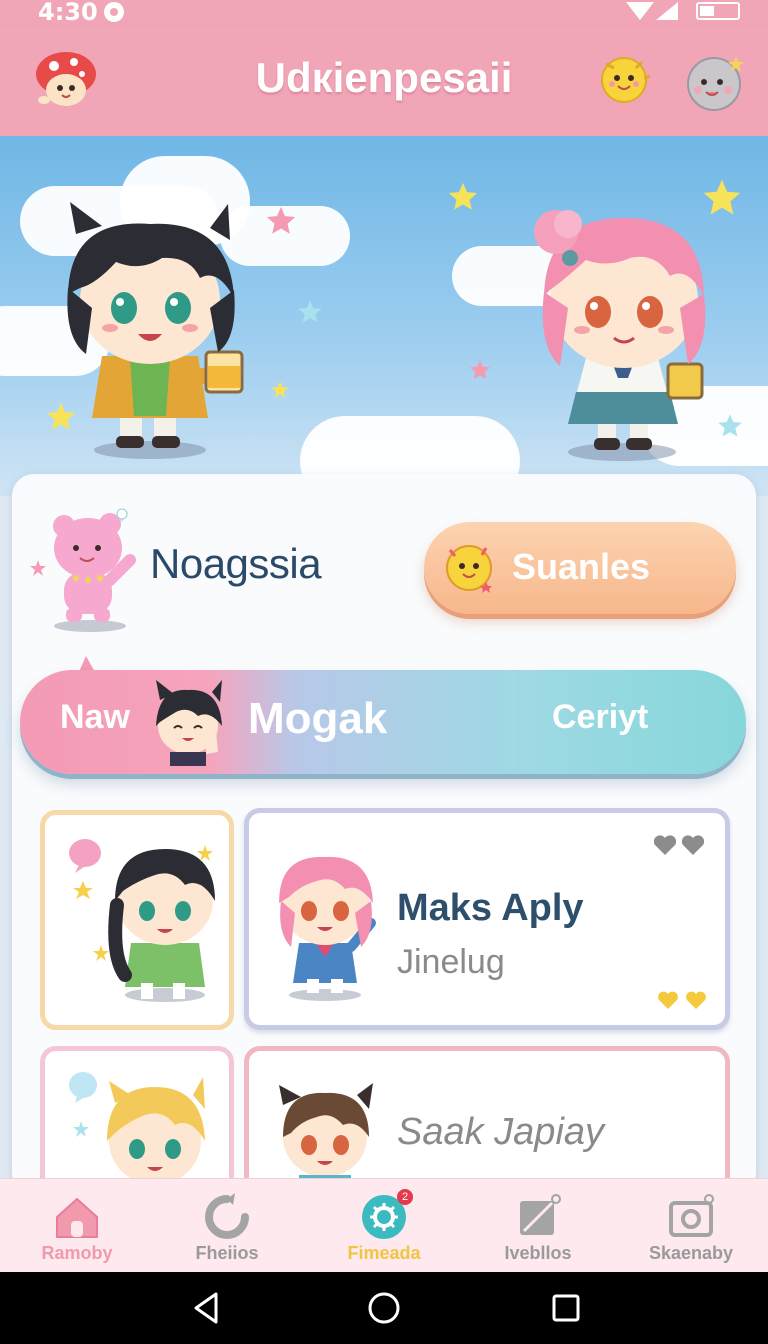  I want to click on nav-item-fheiios: Fheiios, so click(227, 1226).